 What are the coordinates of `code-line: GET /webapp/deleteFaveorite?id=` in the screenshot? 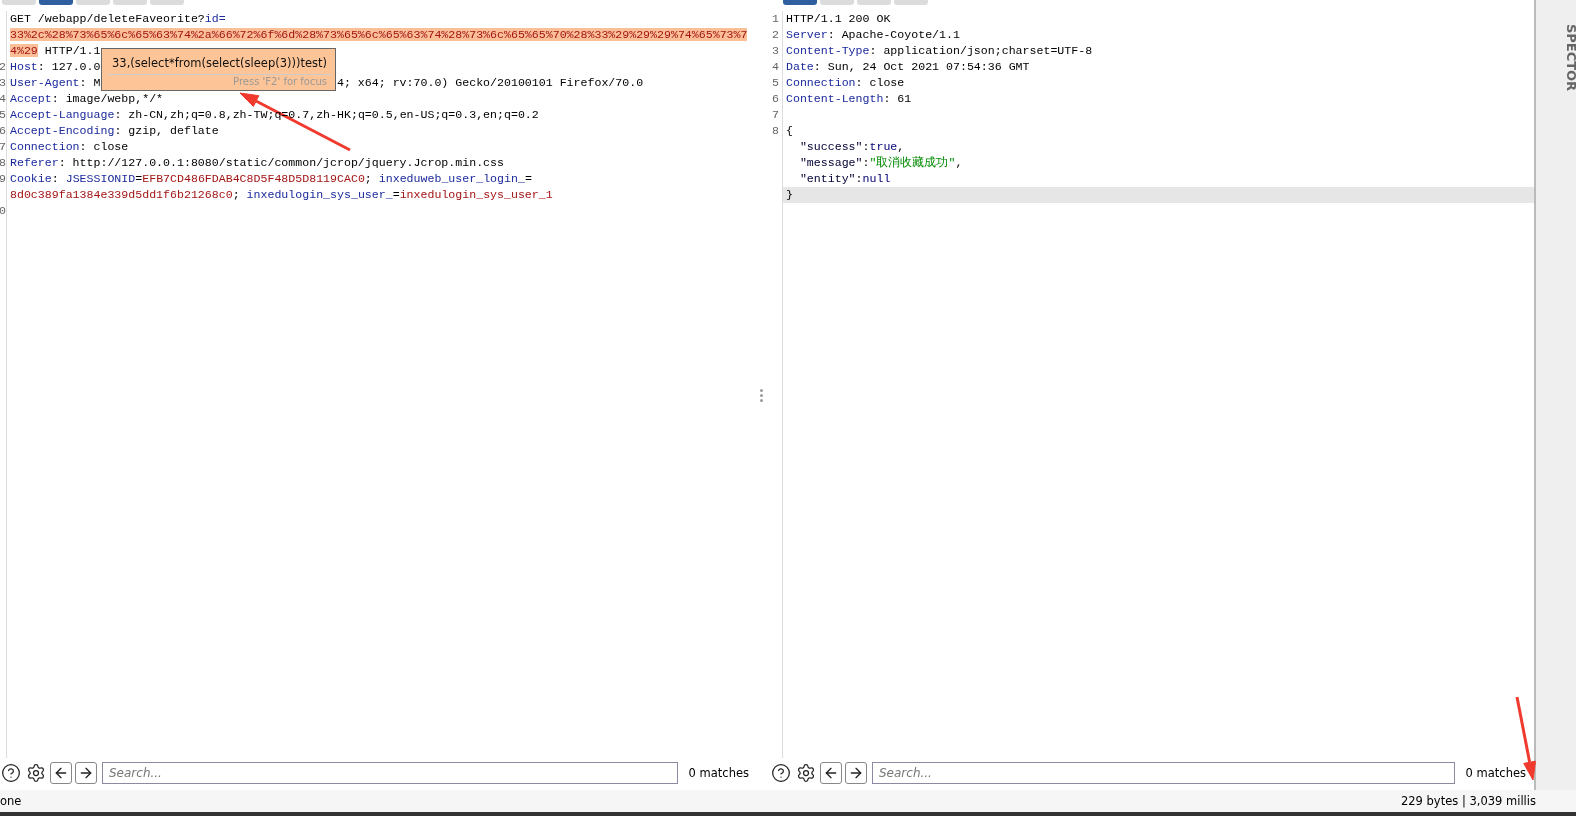 It's located at (117, 19).